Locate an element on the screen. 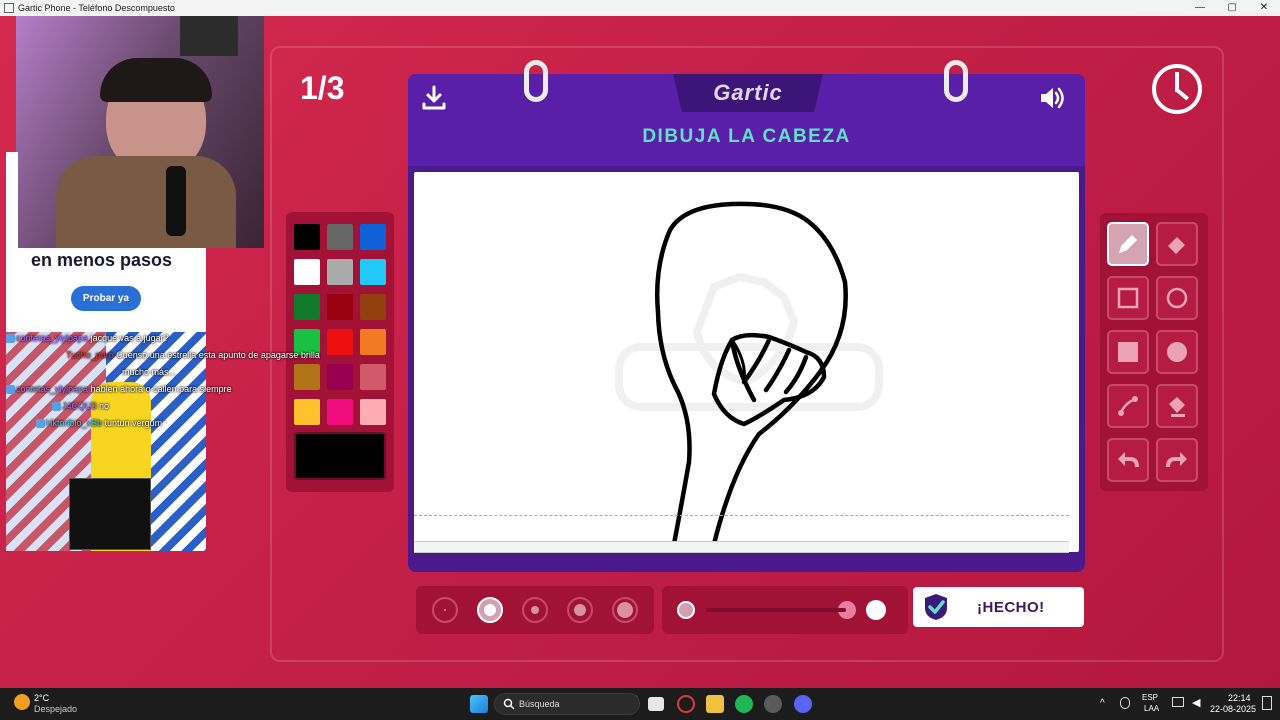 The width and height of the screenshot is (1280, 720). weather-desc: Despejado is located at coordinates (56, 709).